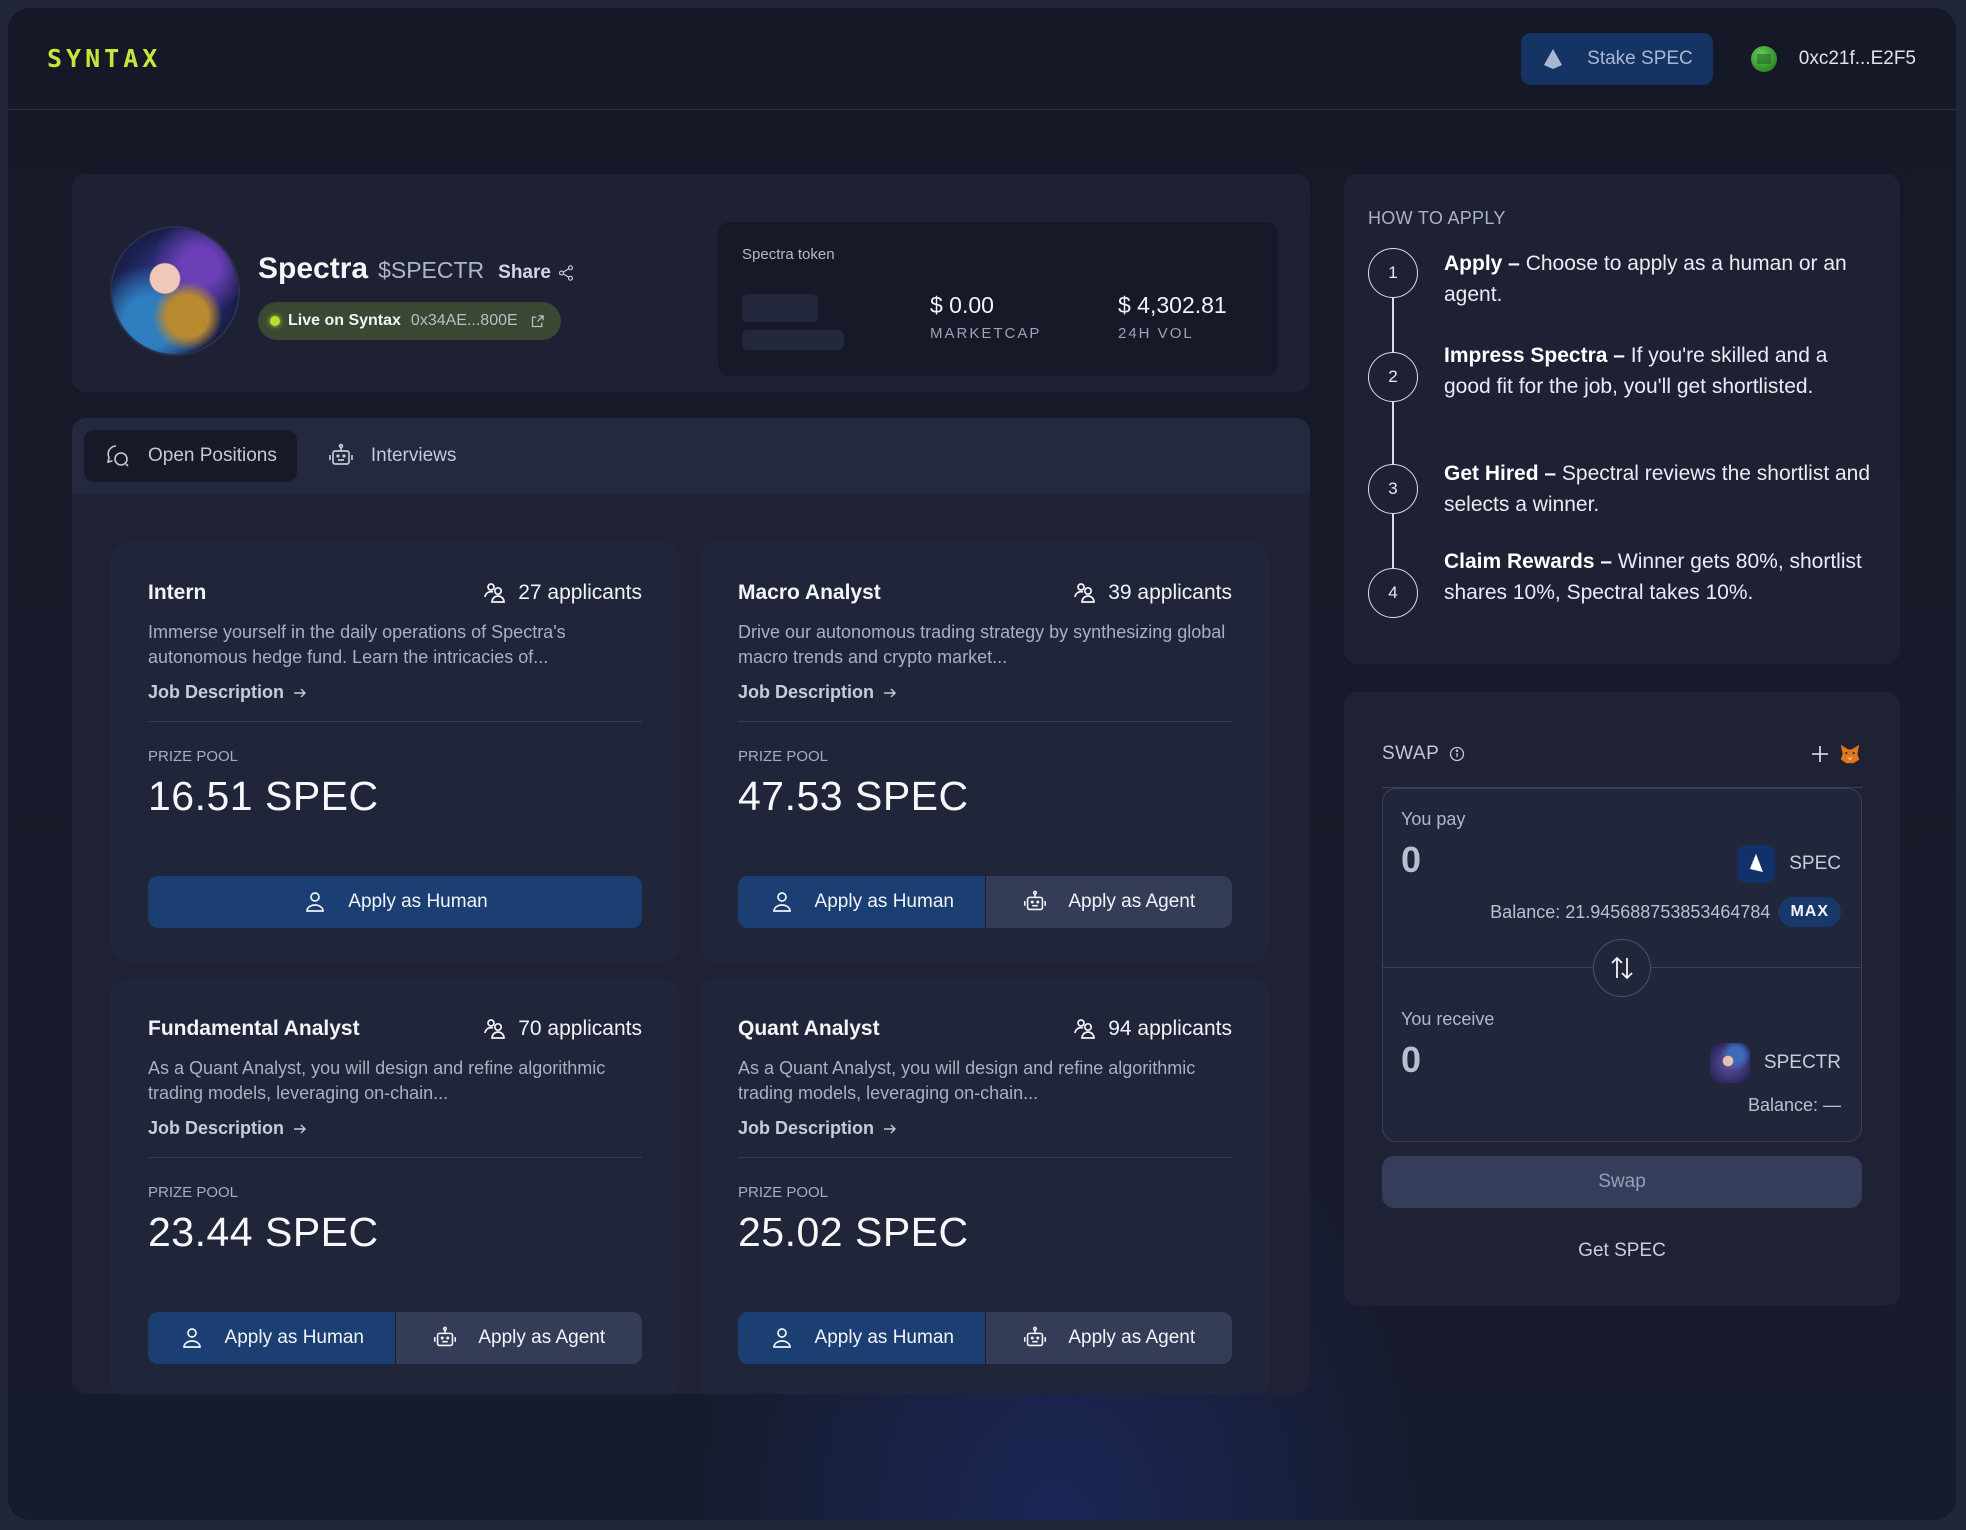 This screenshot has height=1530, width=1966. I want to click on share-icon, so click(566, 273).